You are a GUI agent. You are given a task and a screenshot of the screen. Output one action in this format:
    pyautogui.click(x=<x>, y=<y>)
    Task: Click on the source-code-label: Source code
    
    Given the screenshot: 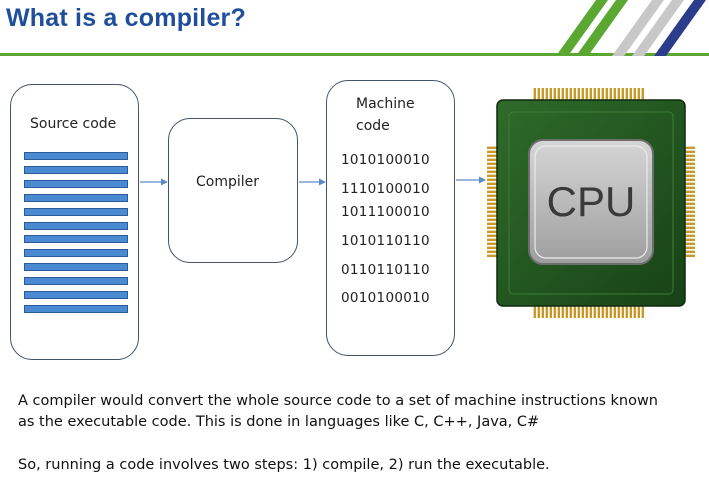 What is the action you would take?
    pyautogui.click(x=73, y=124)
    